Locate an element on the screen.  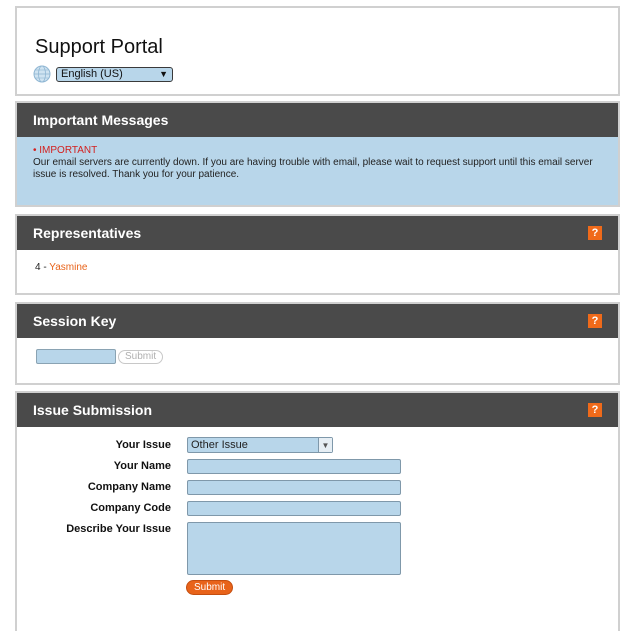
issue-submission-header: Issue Submission ? is located at coordinates (317, 410).